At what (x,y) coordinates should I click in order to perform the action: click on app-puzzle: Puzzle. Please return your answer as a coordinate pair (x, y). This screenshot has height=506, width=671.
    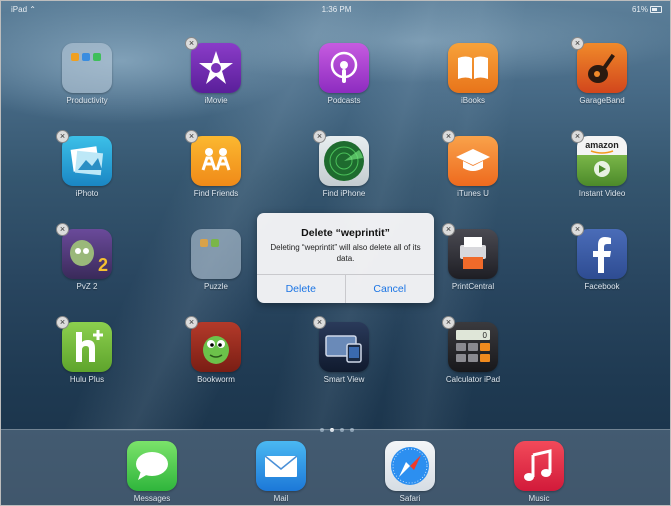
    Looking at the image, I should click on (216, 260).